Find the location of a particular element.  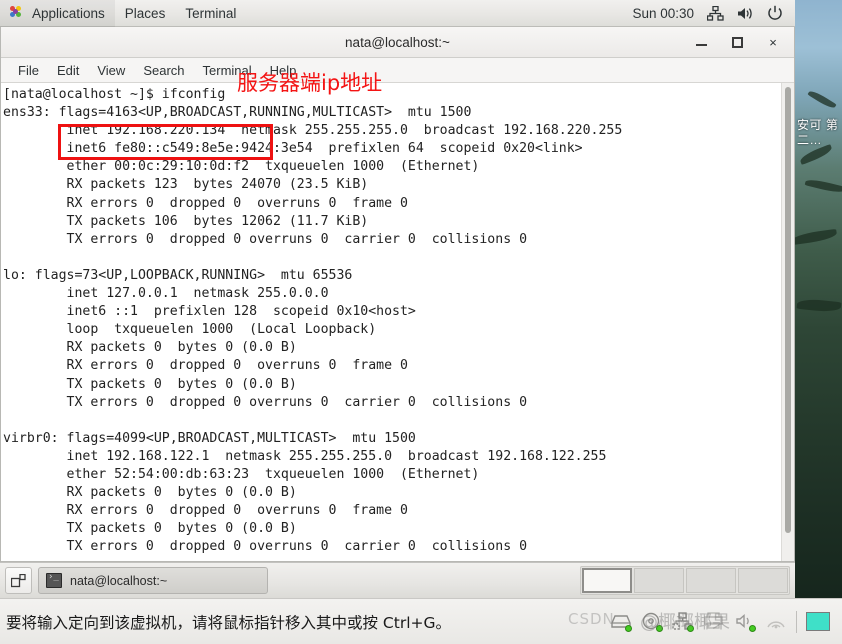

menu-places-label: Places is located at coordinates (145, 13).